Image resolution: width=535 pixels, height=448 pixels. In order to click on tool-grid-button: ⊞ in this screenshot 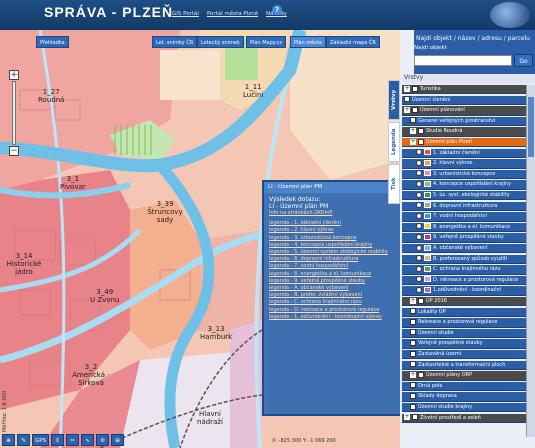, I will do `click(118, 440)`.